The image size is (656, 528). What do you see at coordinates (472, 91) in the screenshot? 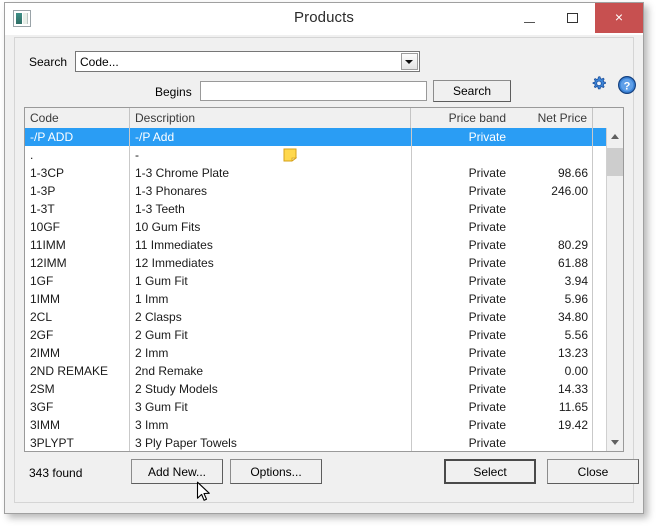
I see `search-button: Search` at bounding box center [472, 91].